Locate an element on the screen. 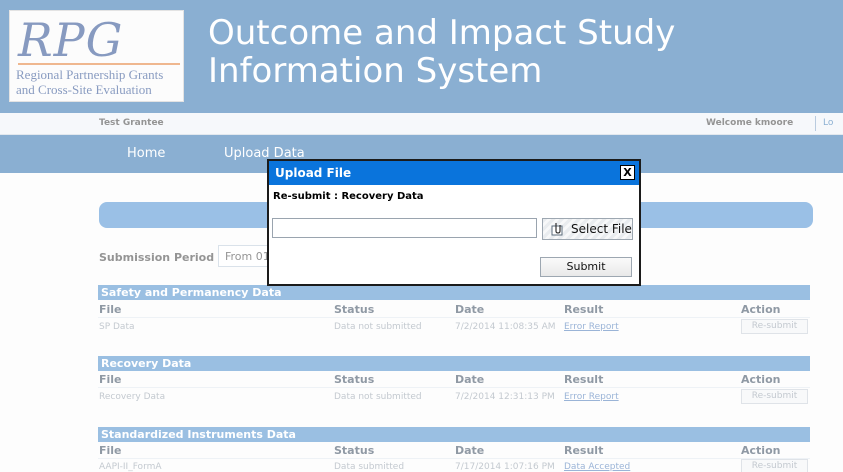  paperclip-icon is located at coordinates (557, 229).